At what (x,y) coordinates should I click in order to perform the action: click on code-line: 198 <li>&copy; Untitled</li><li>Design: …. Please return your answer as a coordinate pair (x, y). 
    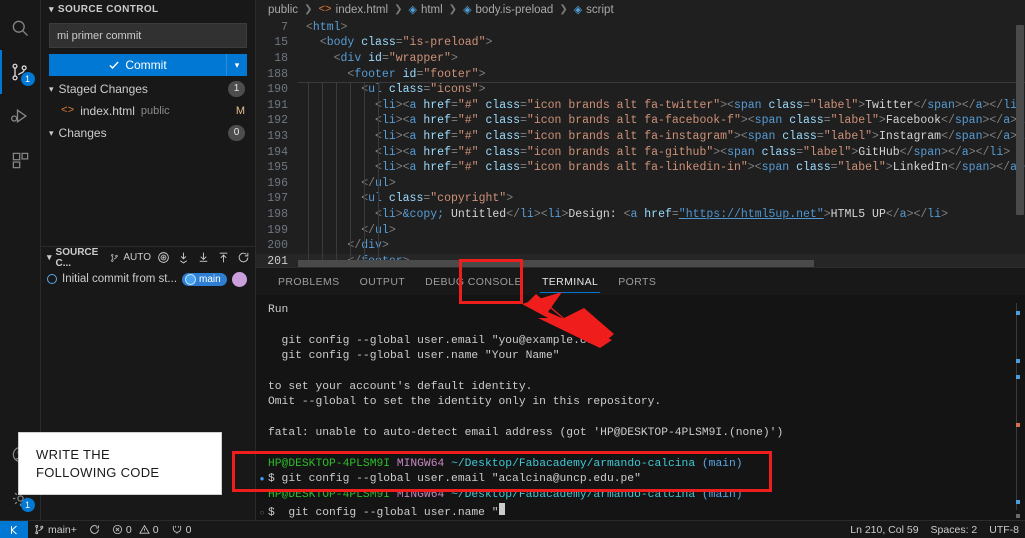
    Looking at the image, I should click on (640, 215).